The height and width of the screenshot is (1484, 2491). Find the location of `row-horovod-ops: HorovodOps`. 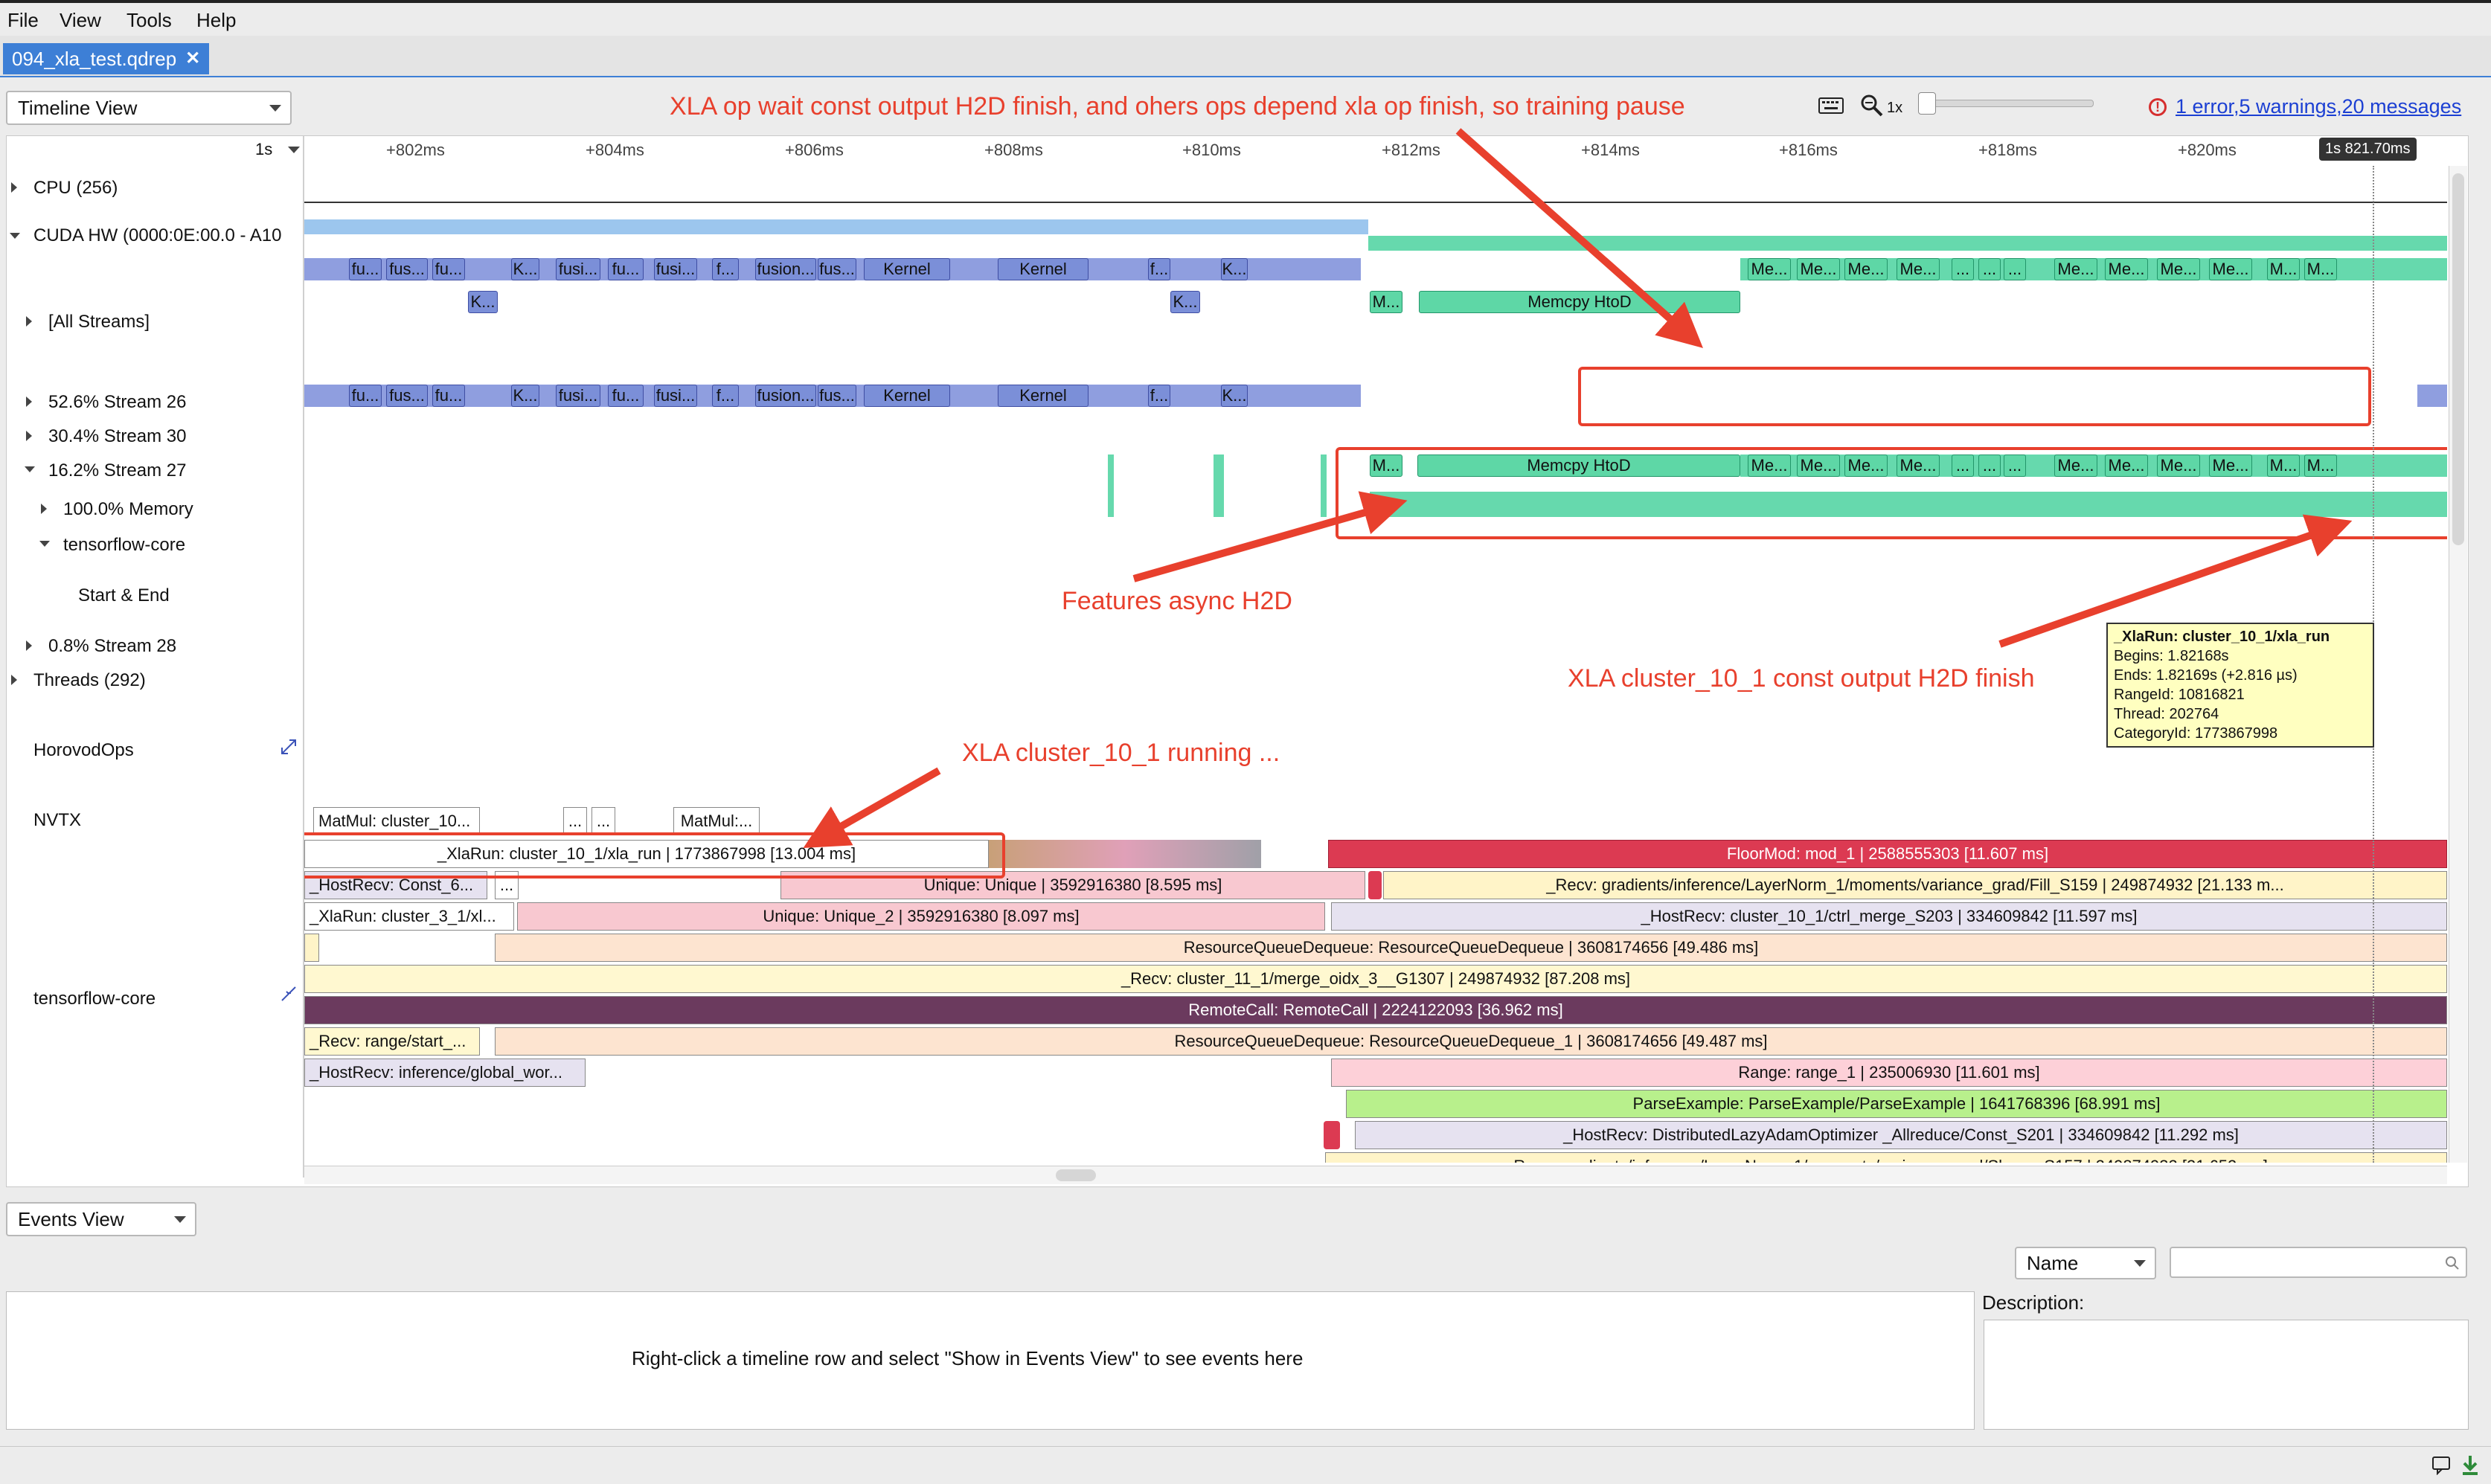

row-horovod-ops: HorovodOps is located at coordinates (83, 750).